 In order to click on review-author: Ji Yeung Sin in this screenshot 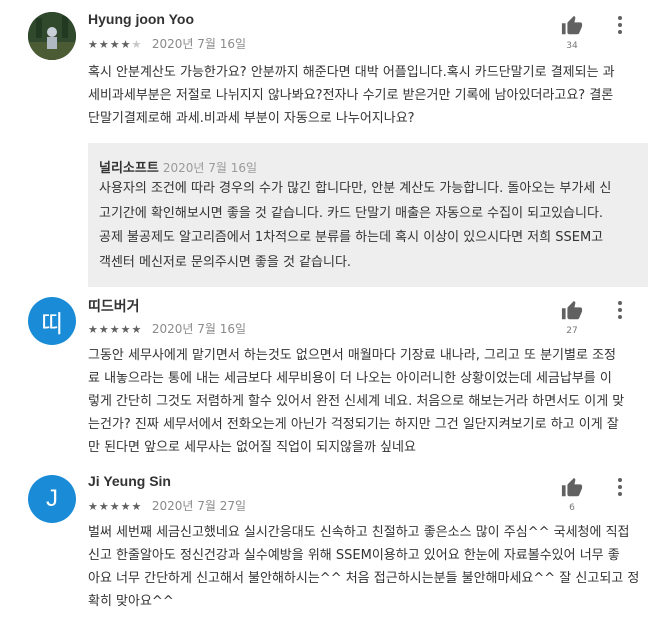, I will do `click(129, 481)`.